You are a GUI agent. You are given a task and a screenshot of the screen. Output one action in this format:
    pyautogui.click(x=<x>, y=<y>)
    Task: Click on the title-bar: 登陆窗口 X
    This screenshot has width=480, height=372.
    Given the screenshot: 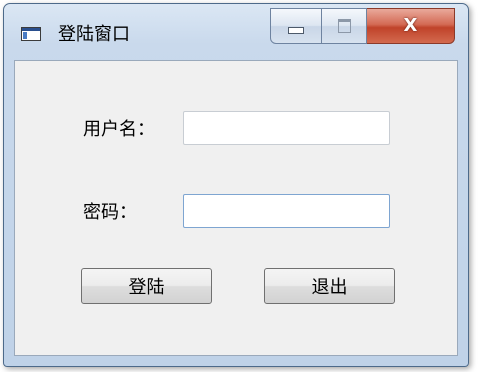 What is the action you would take?
    pyautogui.click(x=236, y=31)
    